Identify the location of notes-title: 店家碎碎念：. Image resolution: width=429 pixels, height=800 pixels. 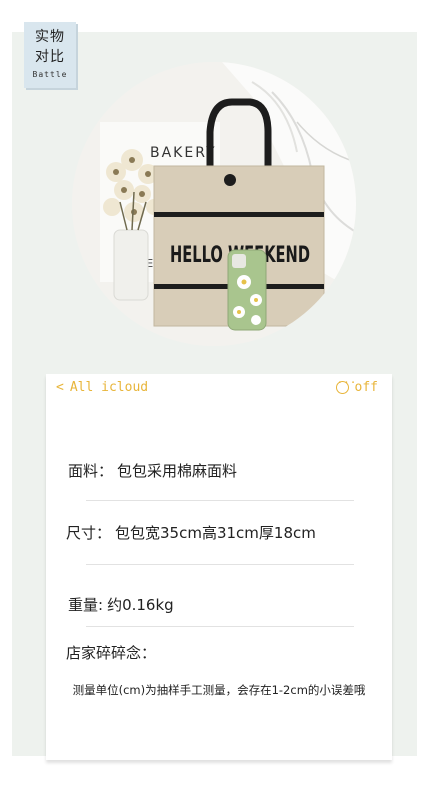
(111, 653).